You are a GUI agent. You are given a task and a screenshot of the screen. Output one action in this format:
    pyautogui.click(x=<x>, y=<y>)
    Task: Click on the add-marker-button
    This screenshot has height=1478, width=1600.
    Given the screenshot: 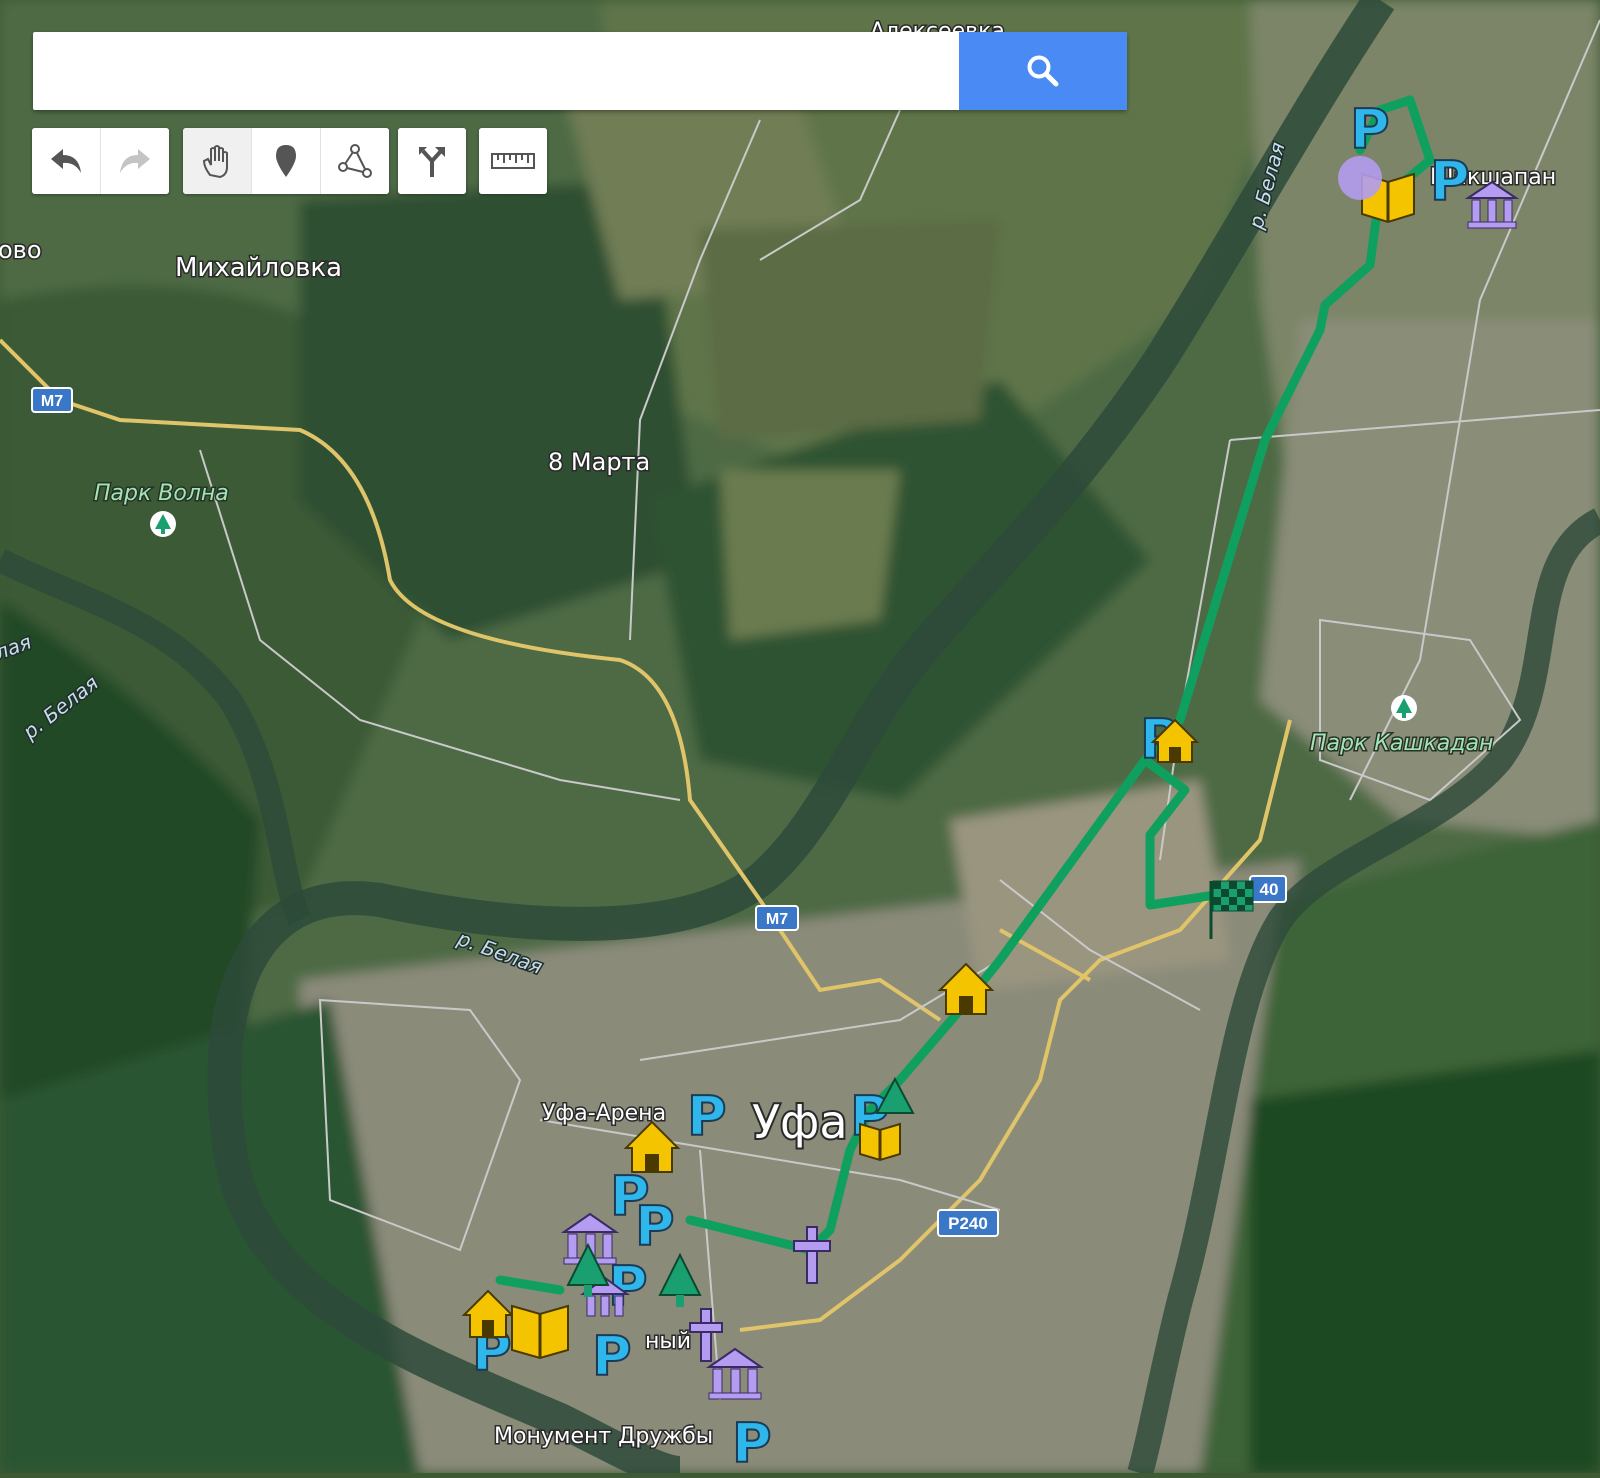 What is the action you would take?
    pyautogui.click(x=286, y=161)
    